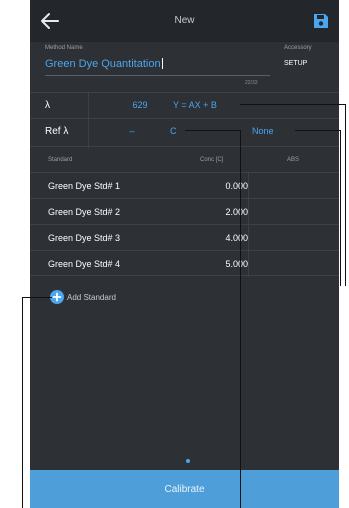  What do you see at coordinates (212, 160) in the screenshot?
I see `column-header-conc: Conc [C]` at bounding box center [212, 160].